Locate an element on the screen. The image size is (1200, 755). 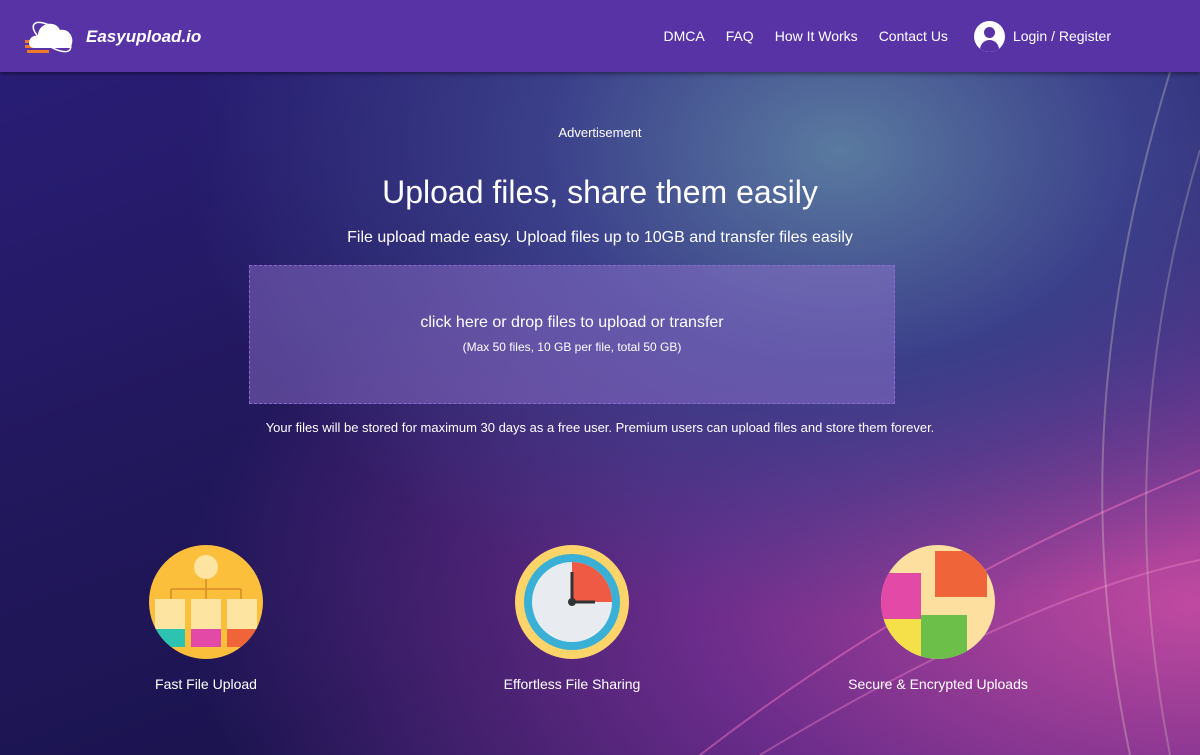
logo: Easyupload.io is located at coordinates (111, 37).